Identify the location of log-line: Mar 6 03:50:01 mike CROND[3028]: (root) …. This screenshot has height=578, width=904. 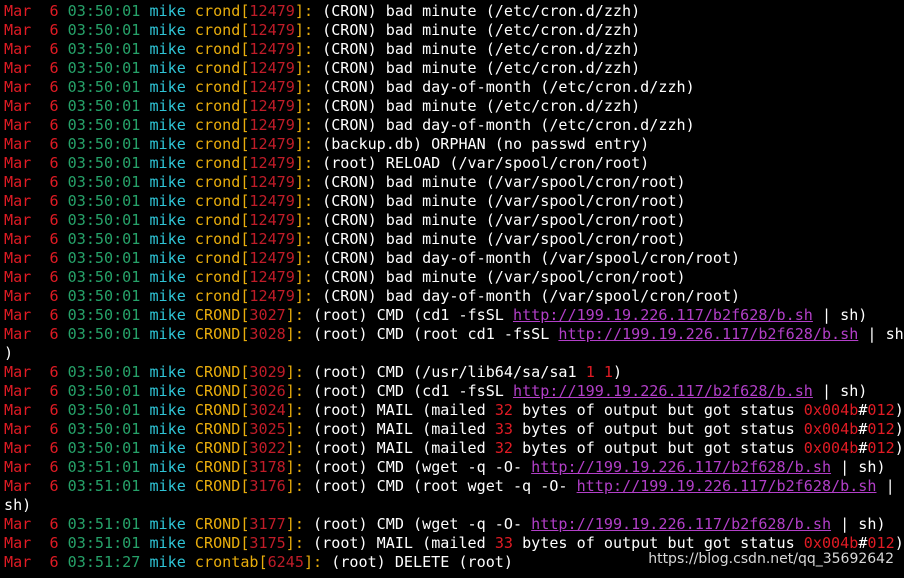
(454, 334).